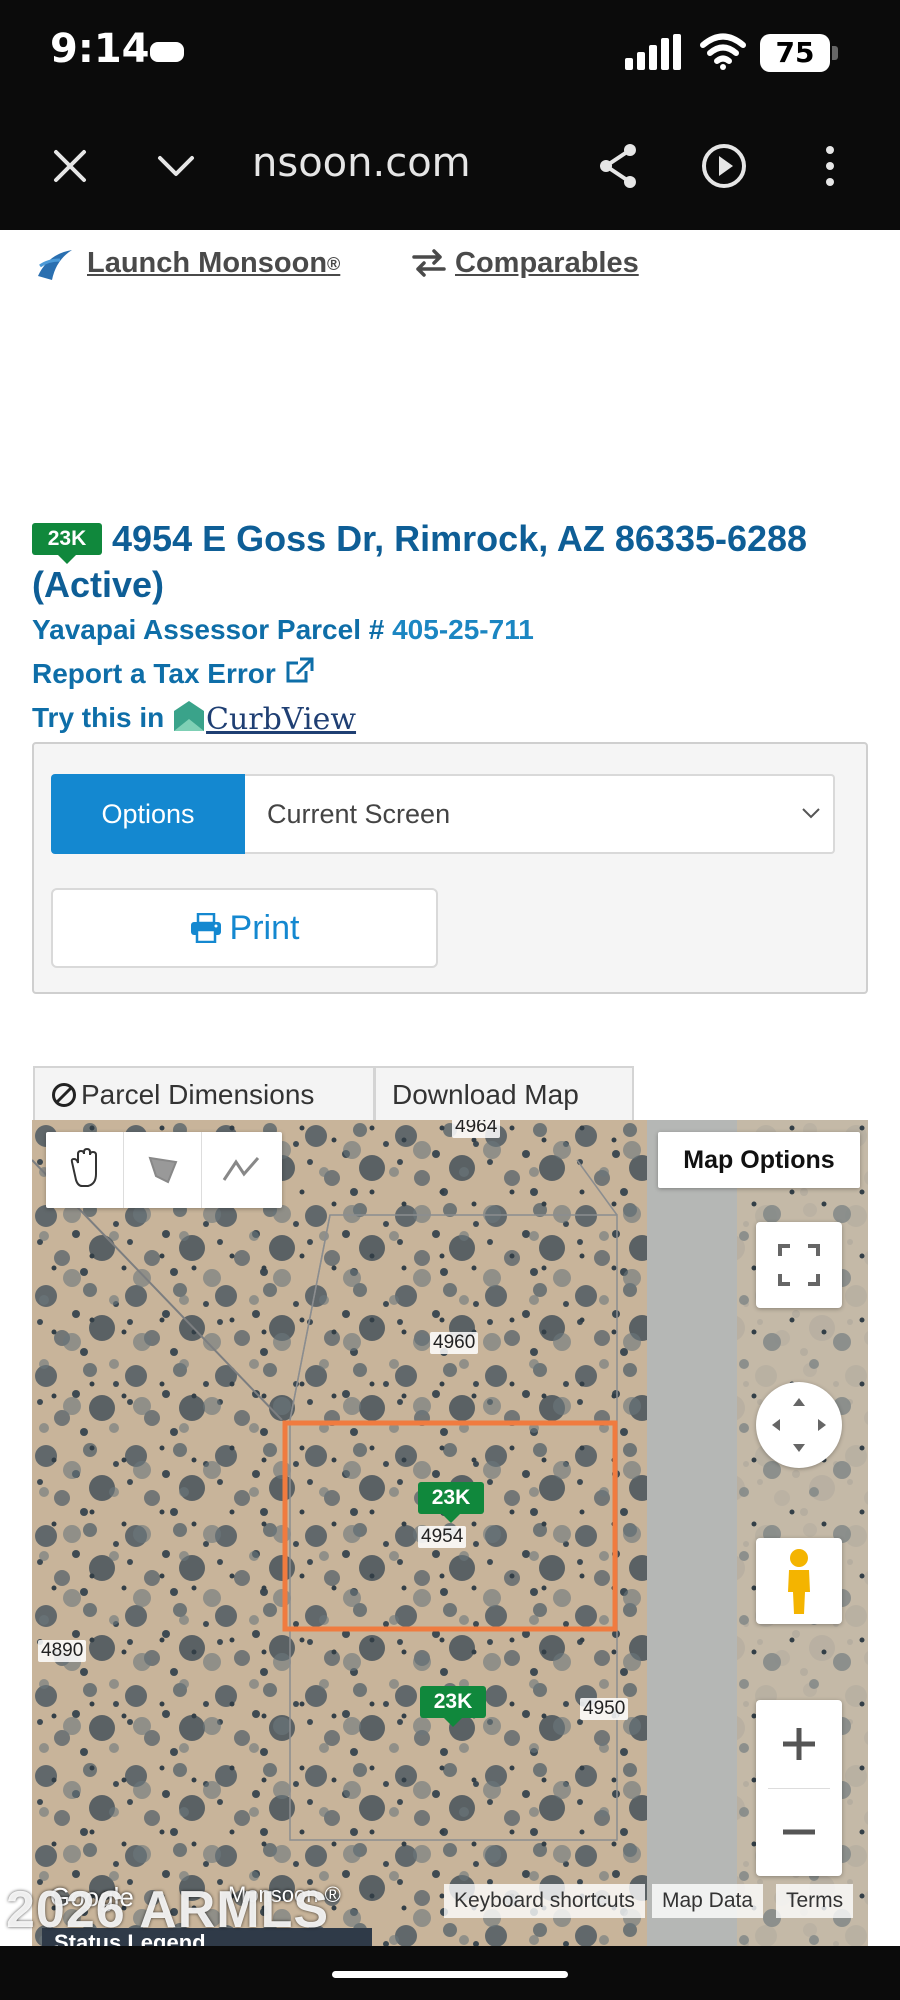 This screenshot has height=2000, width=900. Describe the element at coordinates (148, 814) in the screenshot. I see `options-tab: Options` at that location.